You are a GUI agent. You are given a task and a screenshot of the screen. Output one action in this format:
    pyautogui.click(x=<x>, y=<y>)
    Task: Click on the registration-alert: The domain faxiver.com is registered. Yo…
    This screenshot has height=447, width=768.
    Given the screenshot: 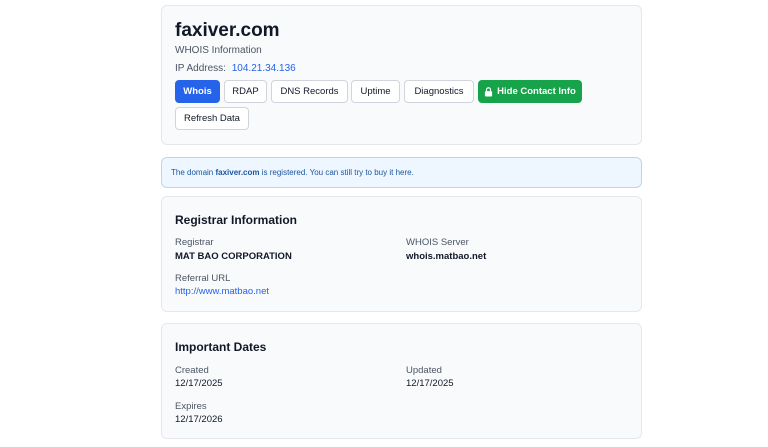 What is the action you would take?
    pyautogui.click(x=401, y=172)
    